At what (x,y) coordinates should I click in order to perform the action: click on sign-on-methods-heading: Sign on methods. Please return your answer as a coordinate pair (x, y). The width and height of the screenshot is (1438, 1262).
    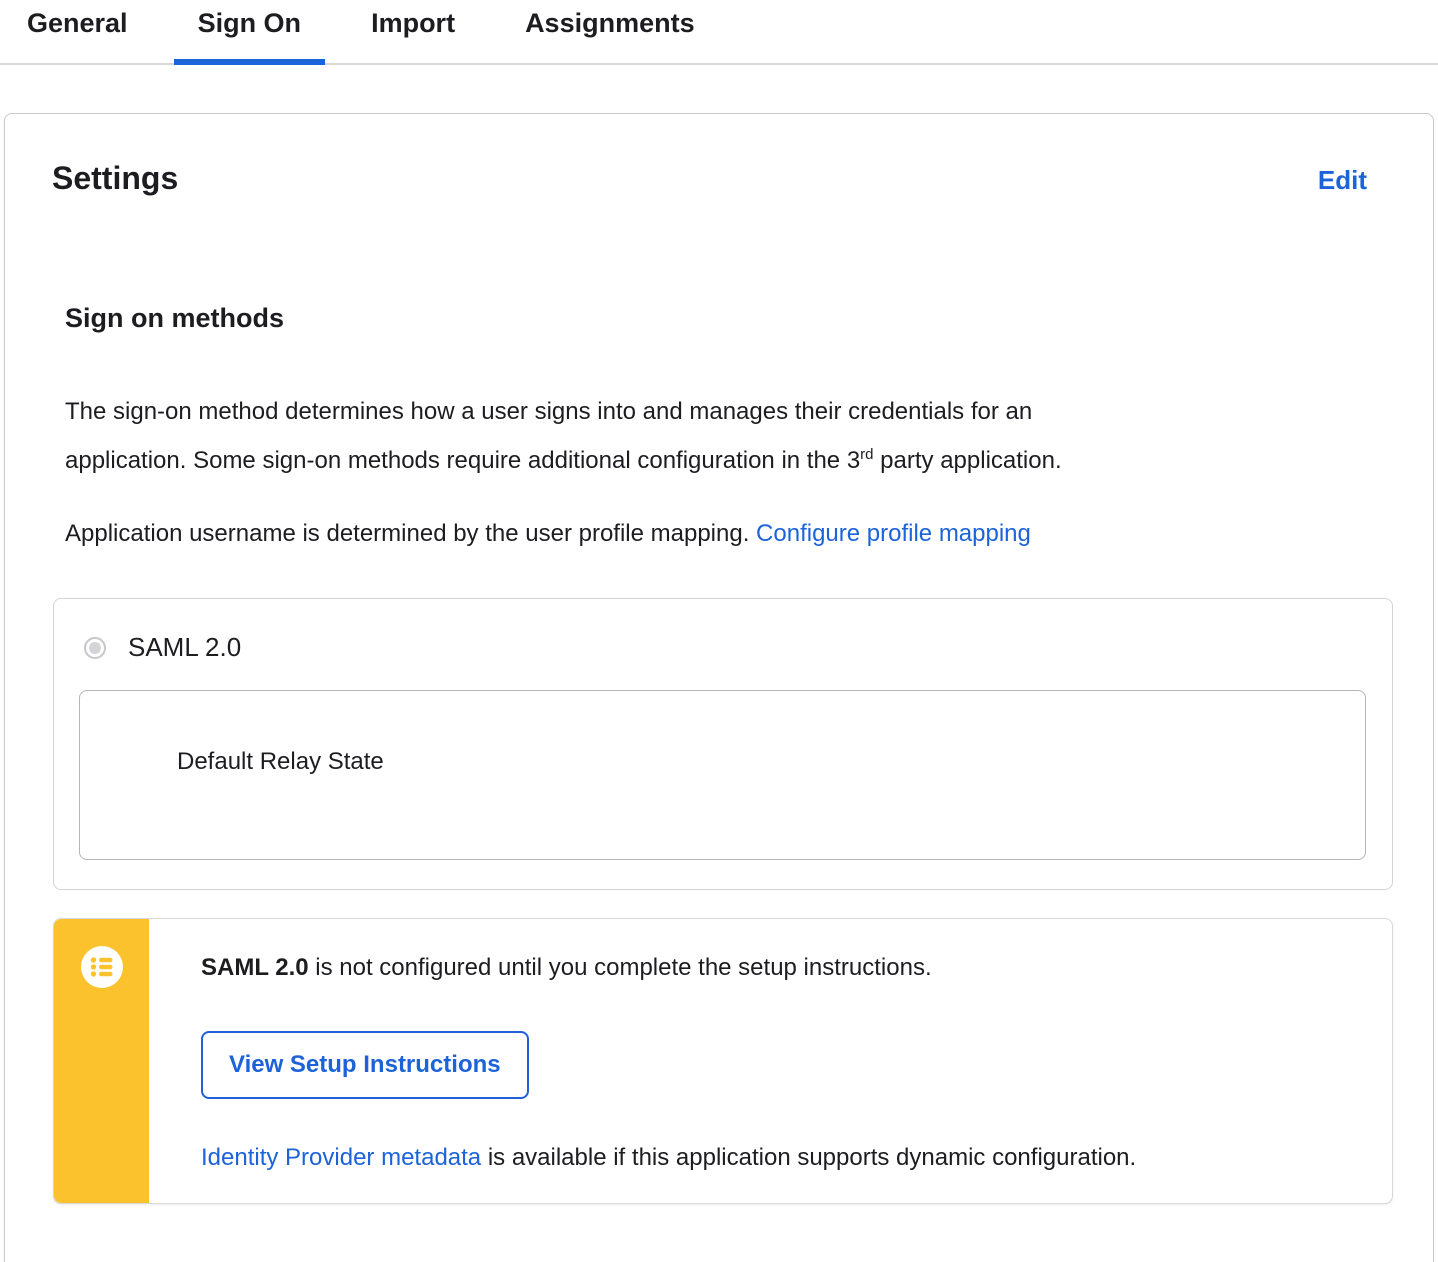
    Looking at the image, I should click on (174, 318).